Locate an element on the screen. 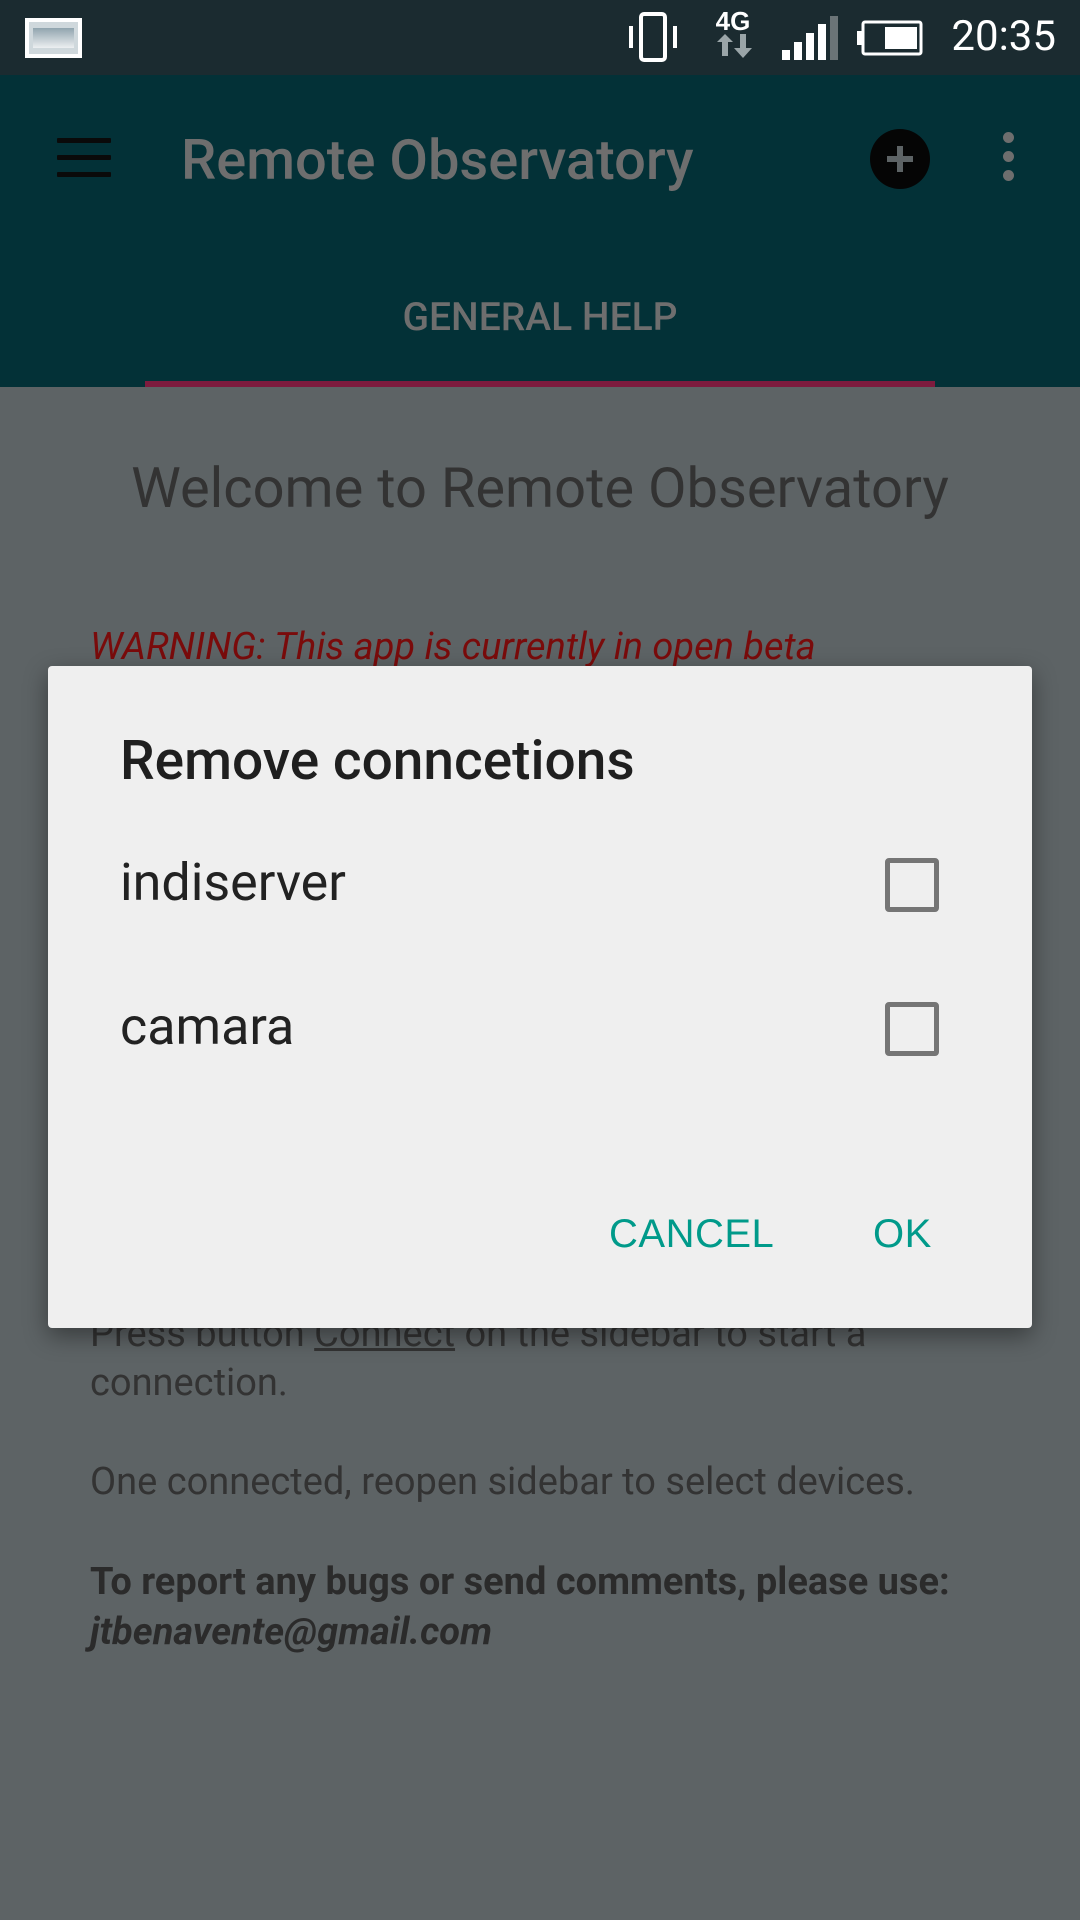  option-label: indiserver is located at coordinates (233, 882).